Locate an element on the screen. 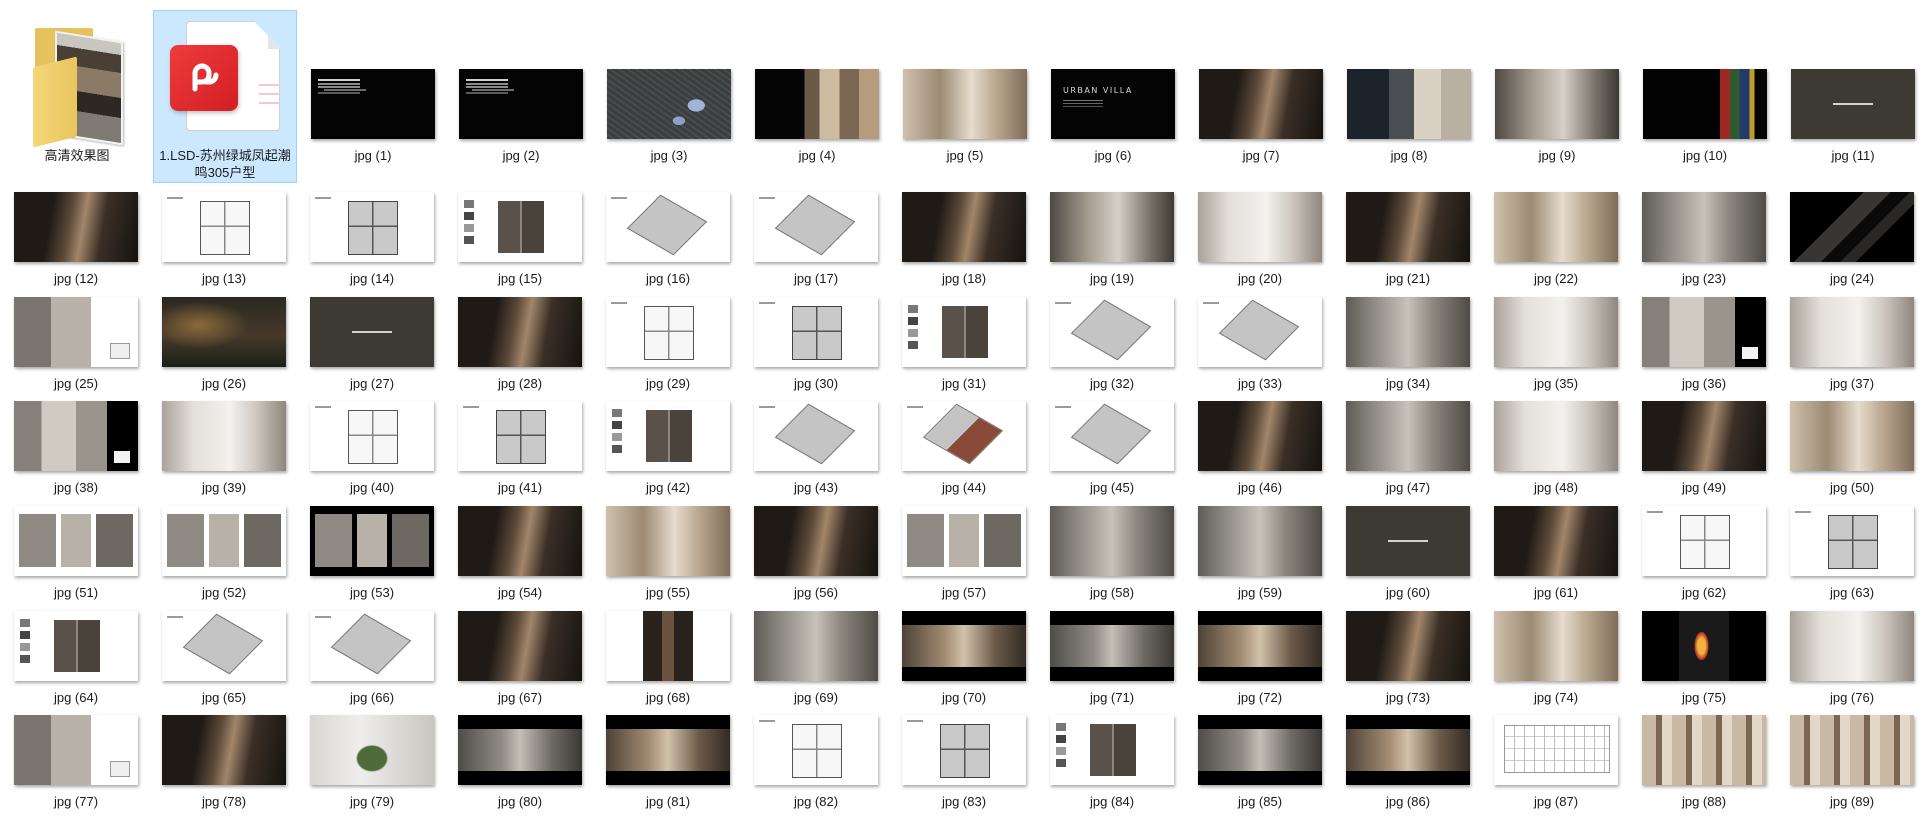  pdf-file-item: 1.LSD-苏州绿城凤起潮鸣305户型 is located at coordinates (225, 96).